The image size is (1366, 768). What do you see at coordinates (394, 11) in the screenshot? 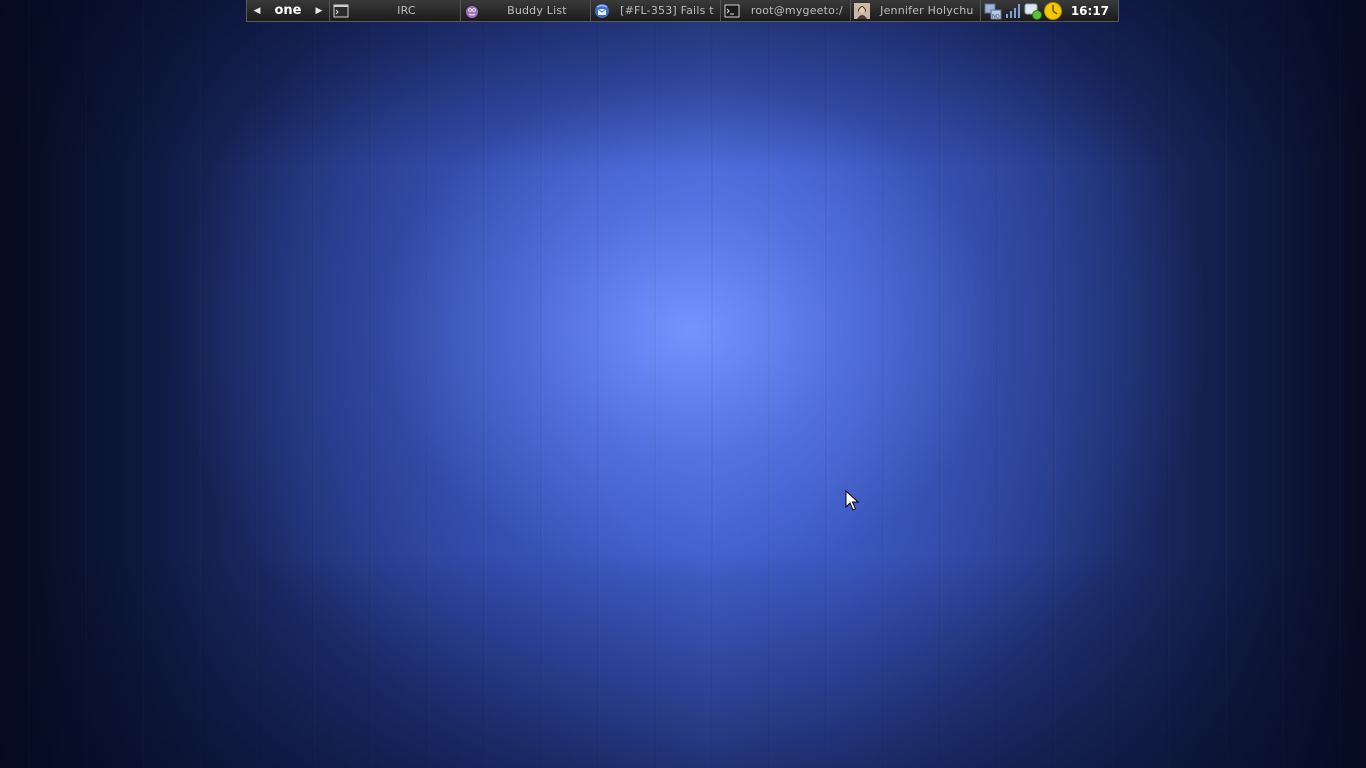
I see `task-irc: IRC` at bounding box center [394, 11].